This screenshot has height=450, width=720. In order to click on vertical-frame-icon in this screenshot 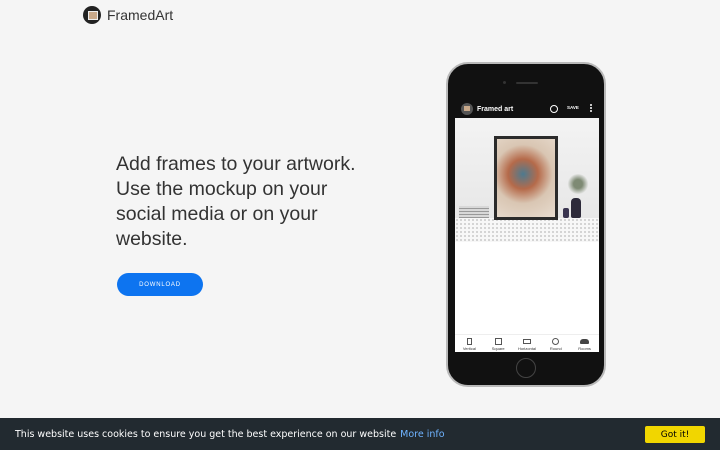, I will do `click(469, 341)`.